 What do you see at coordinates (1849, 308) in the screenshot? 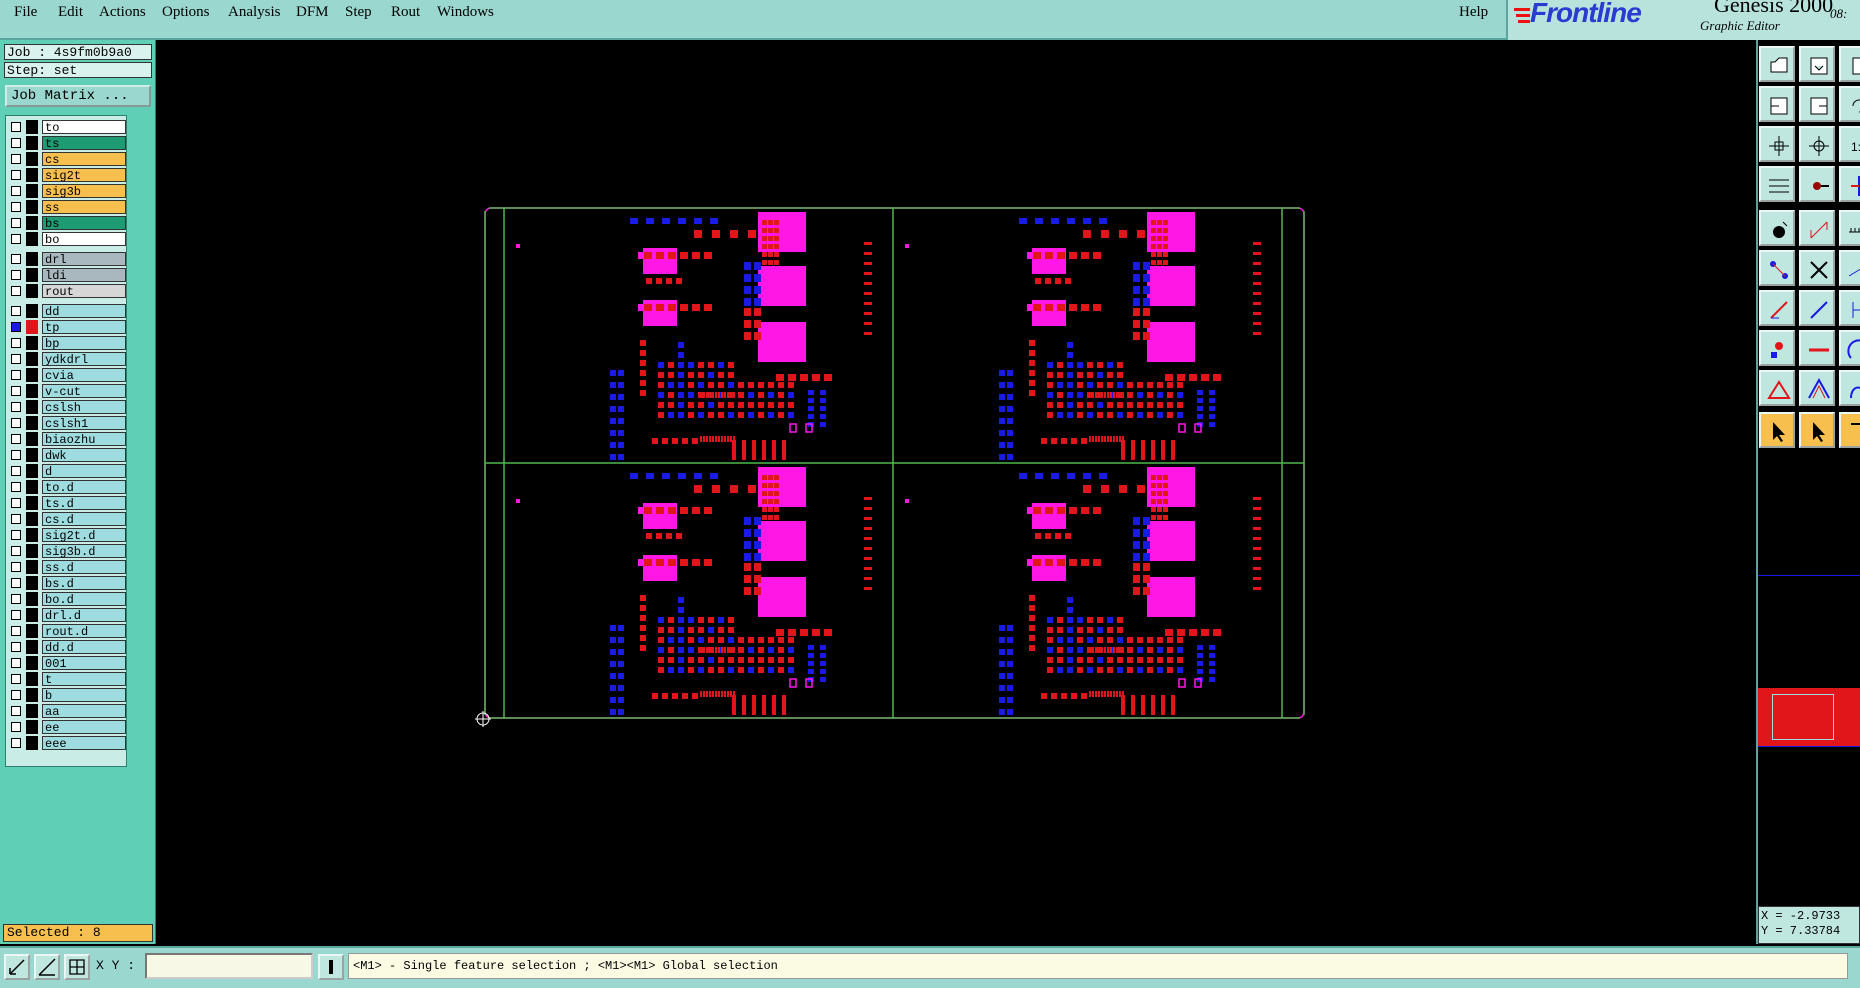
I see `tool-button-route` at bounding box center [1849, 308].